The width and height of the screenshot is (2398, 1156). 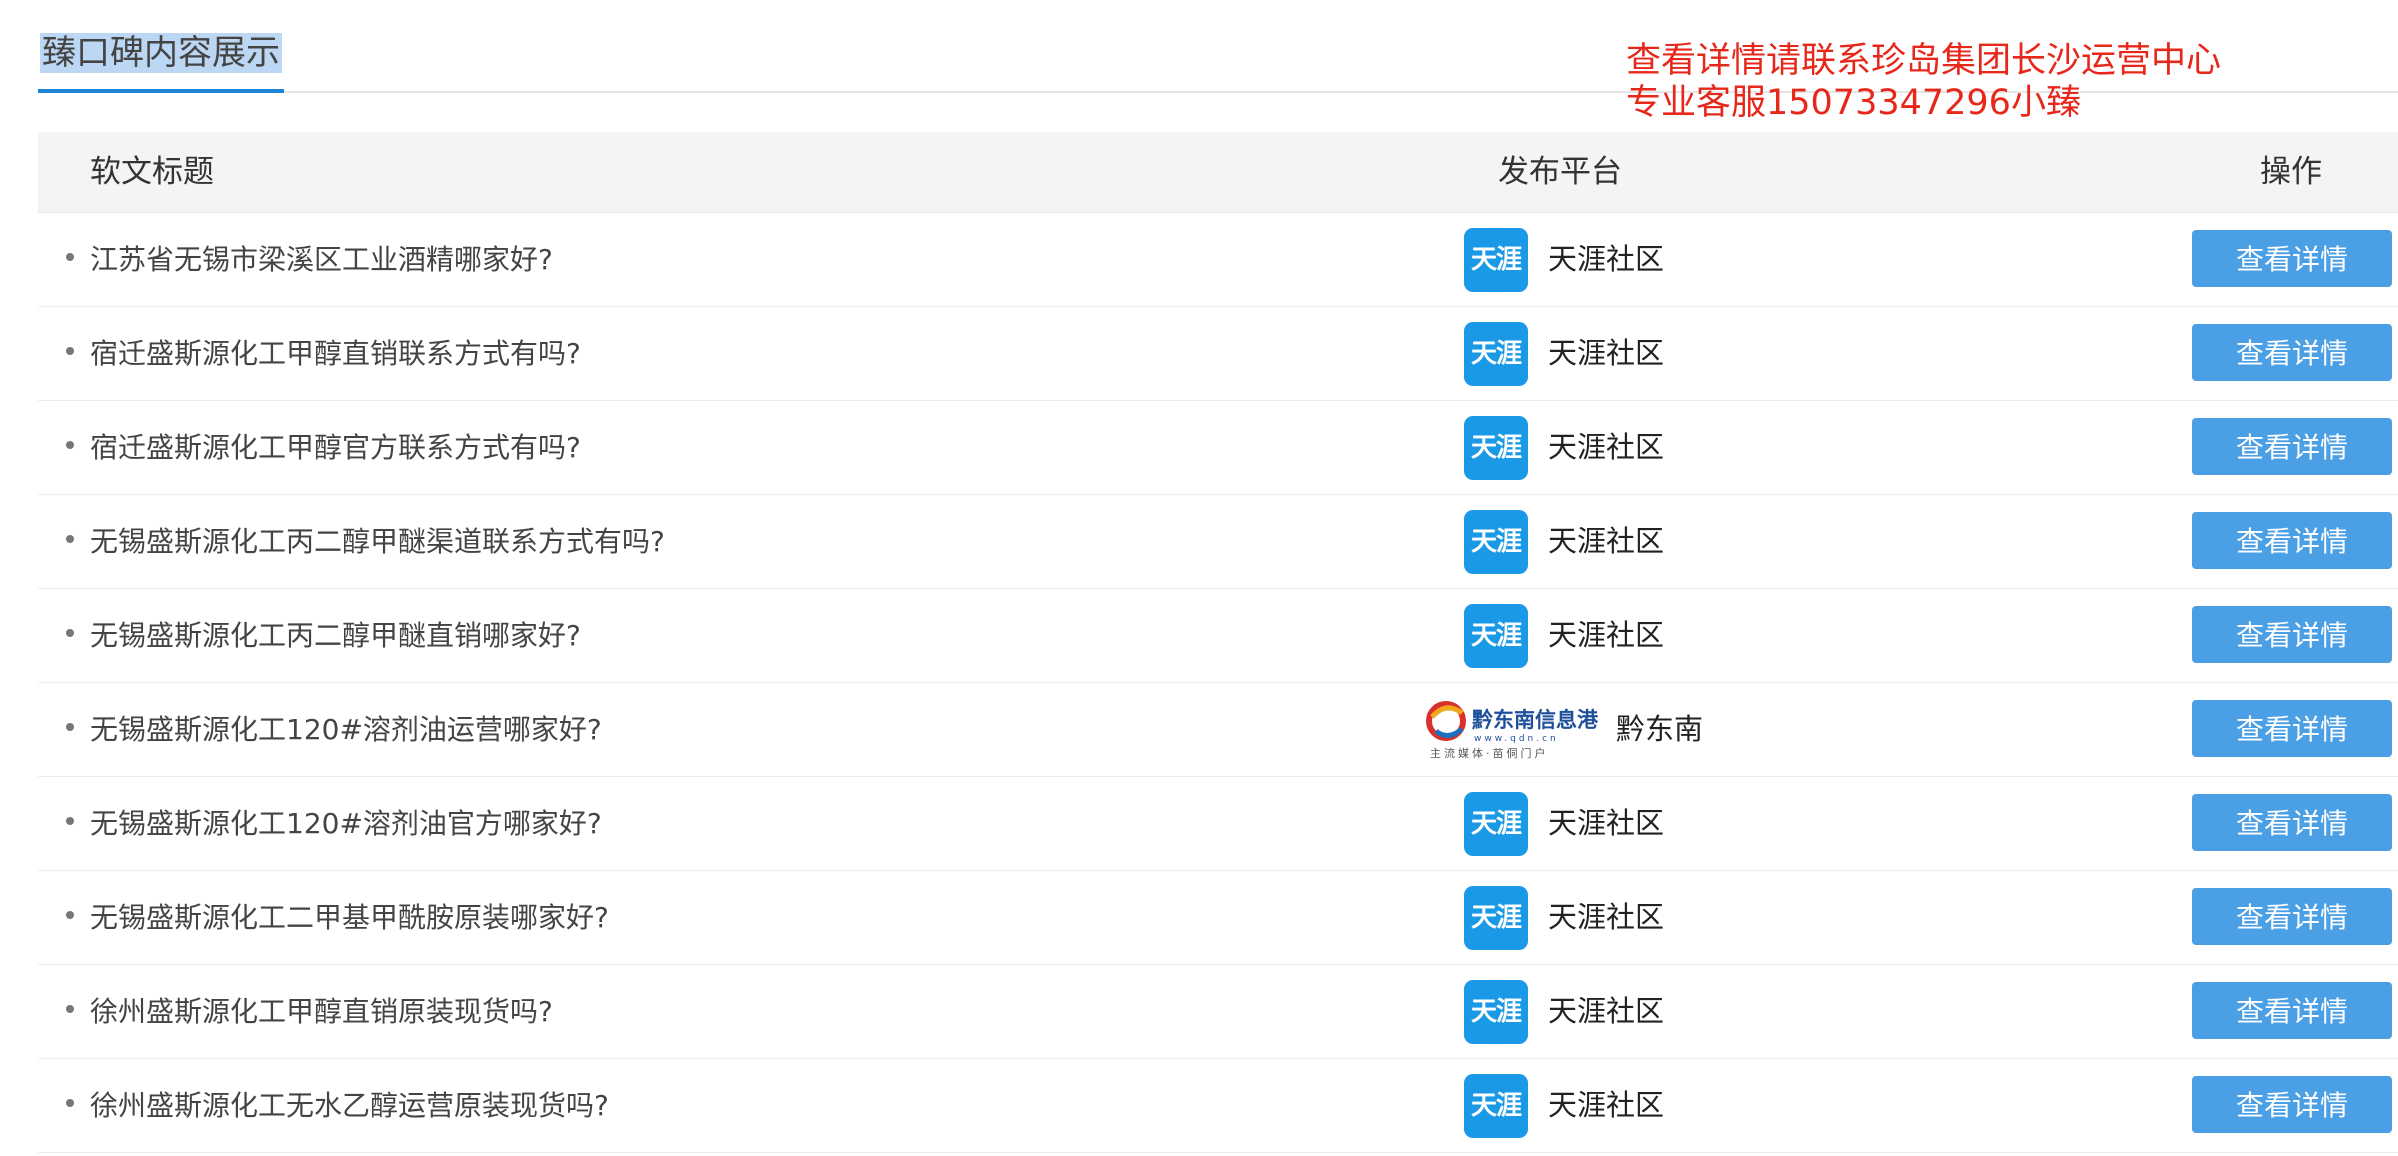 What do you see at coordinates (161, 53) in the screenshot?
I see `tab-label: 臻口碑内容展示` at bounding box center [161, 53].